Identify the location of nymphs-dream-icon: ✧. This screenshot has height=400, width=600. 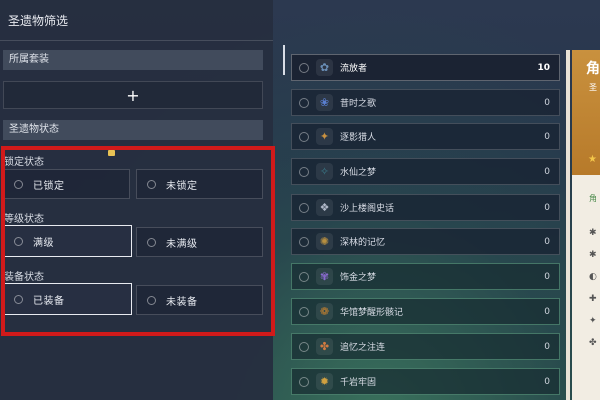
(324, 171).